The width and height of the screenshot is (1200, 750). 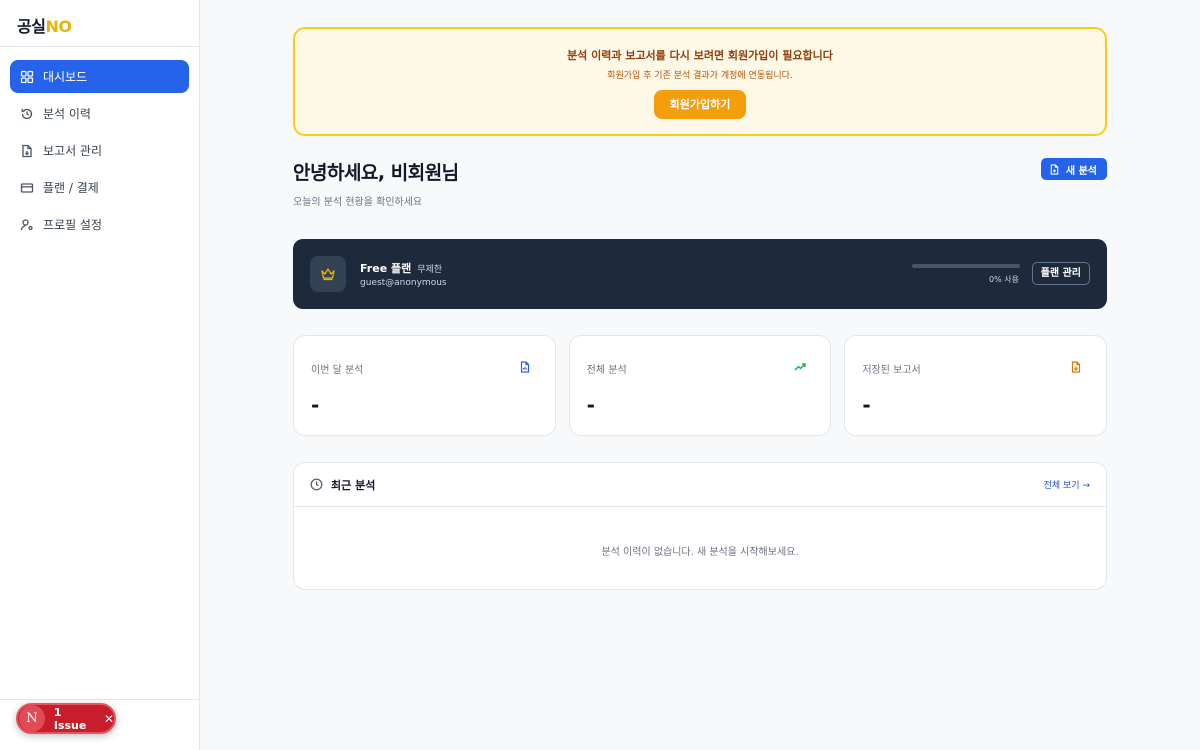 I want to click on recent-header: 최근 분석 전체 보기 →, so click(x=700, y=485).